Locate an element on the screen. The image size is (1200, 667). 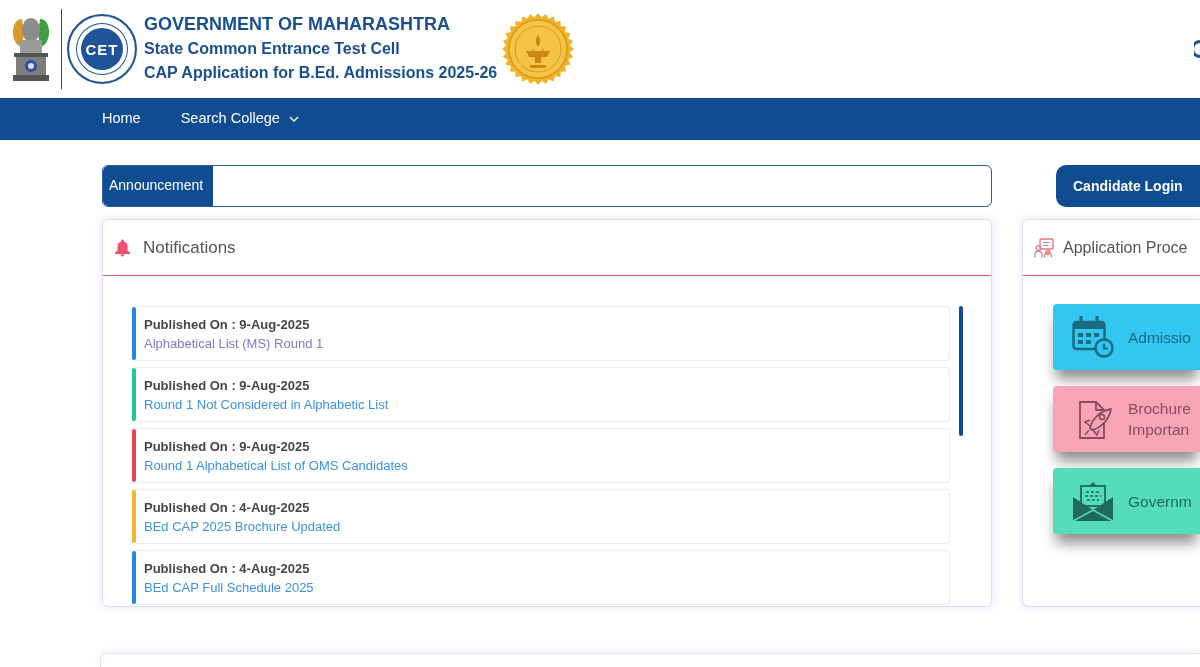
process-tile: Admissio is located at coordinates (1126, 337).